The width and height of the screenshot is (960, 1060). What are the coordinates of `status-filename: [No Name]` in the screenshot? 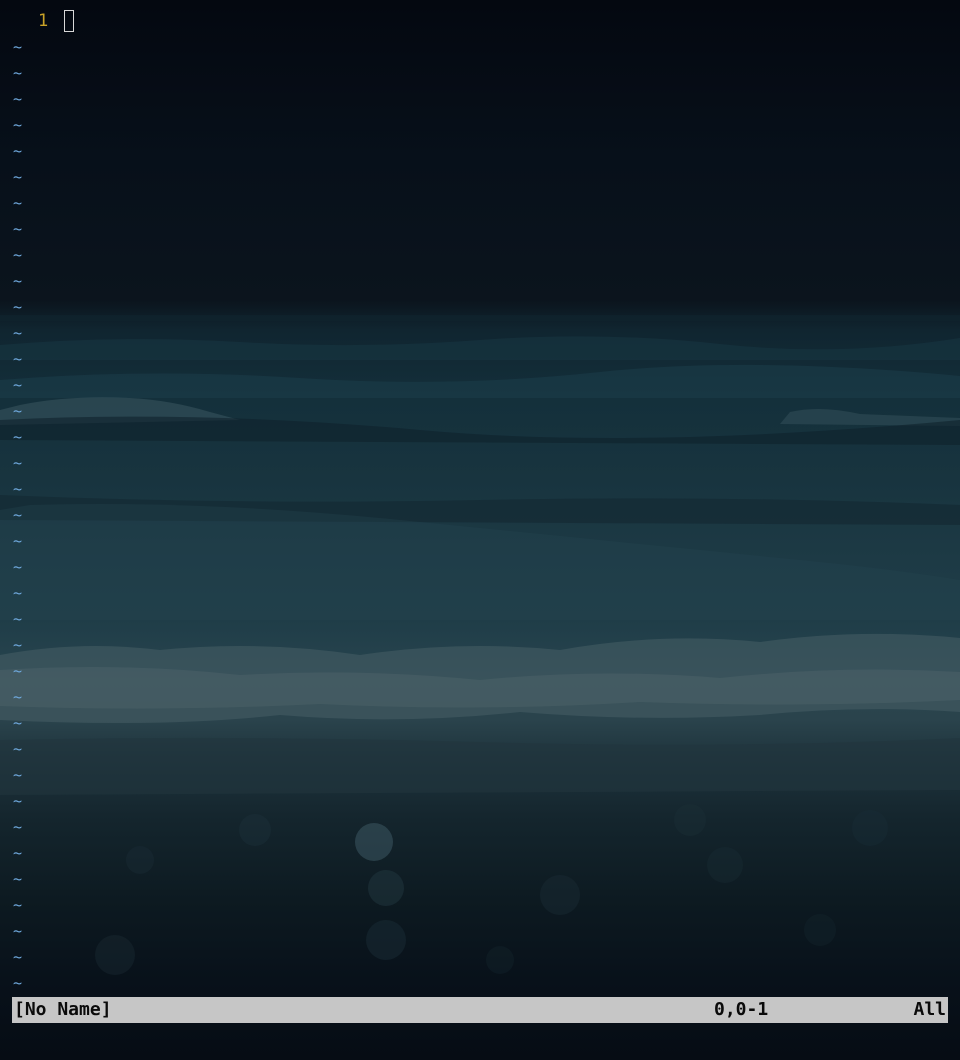 It's located at (63, 1009).